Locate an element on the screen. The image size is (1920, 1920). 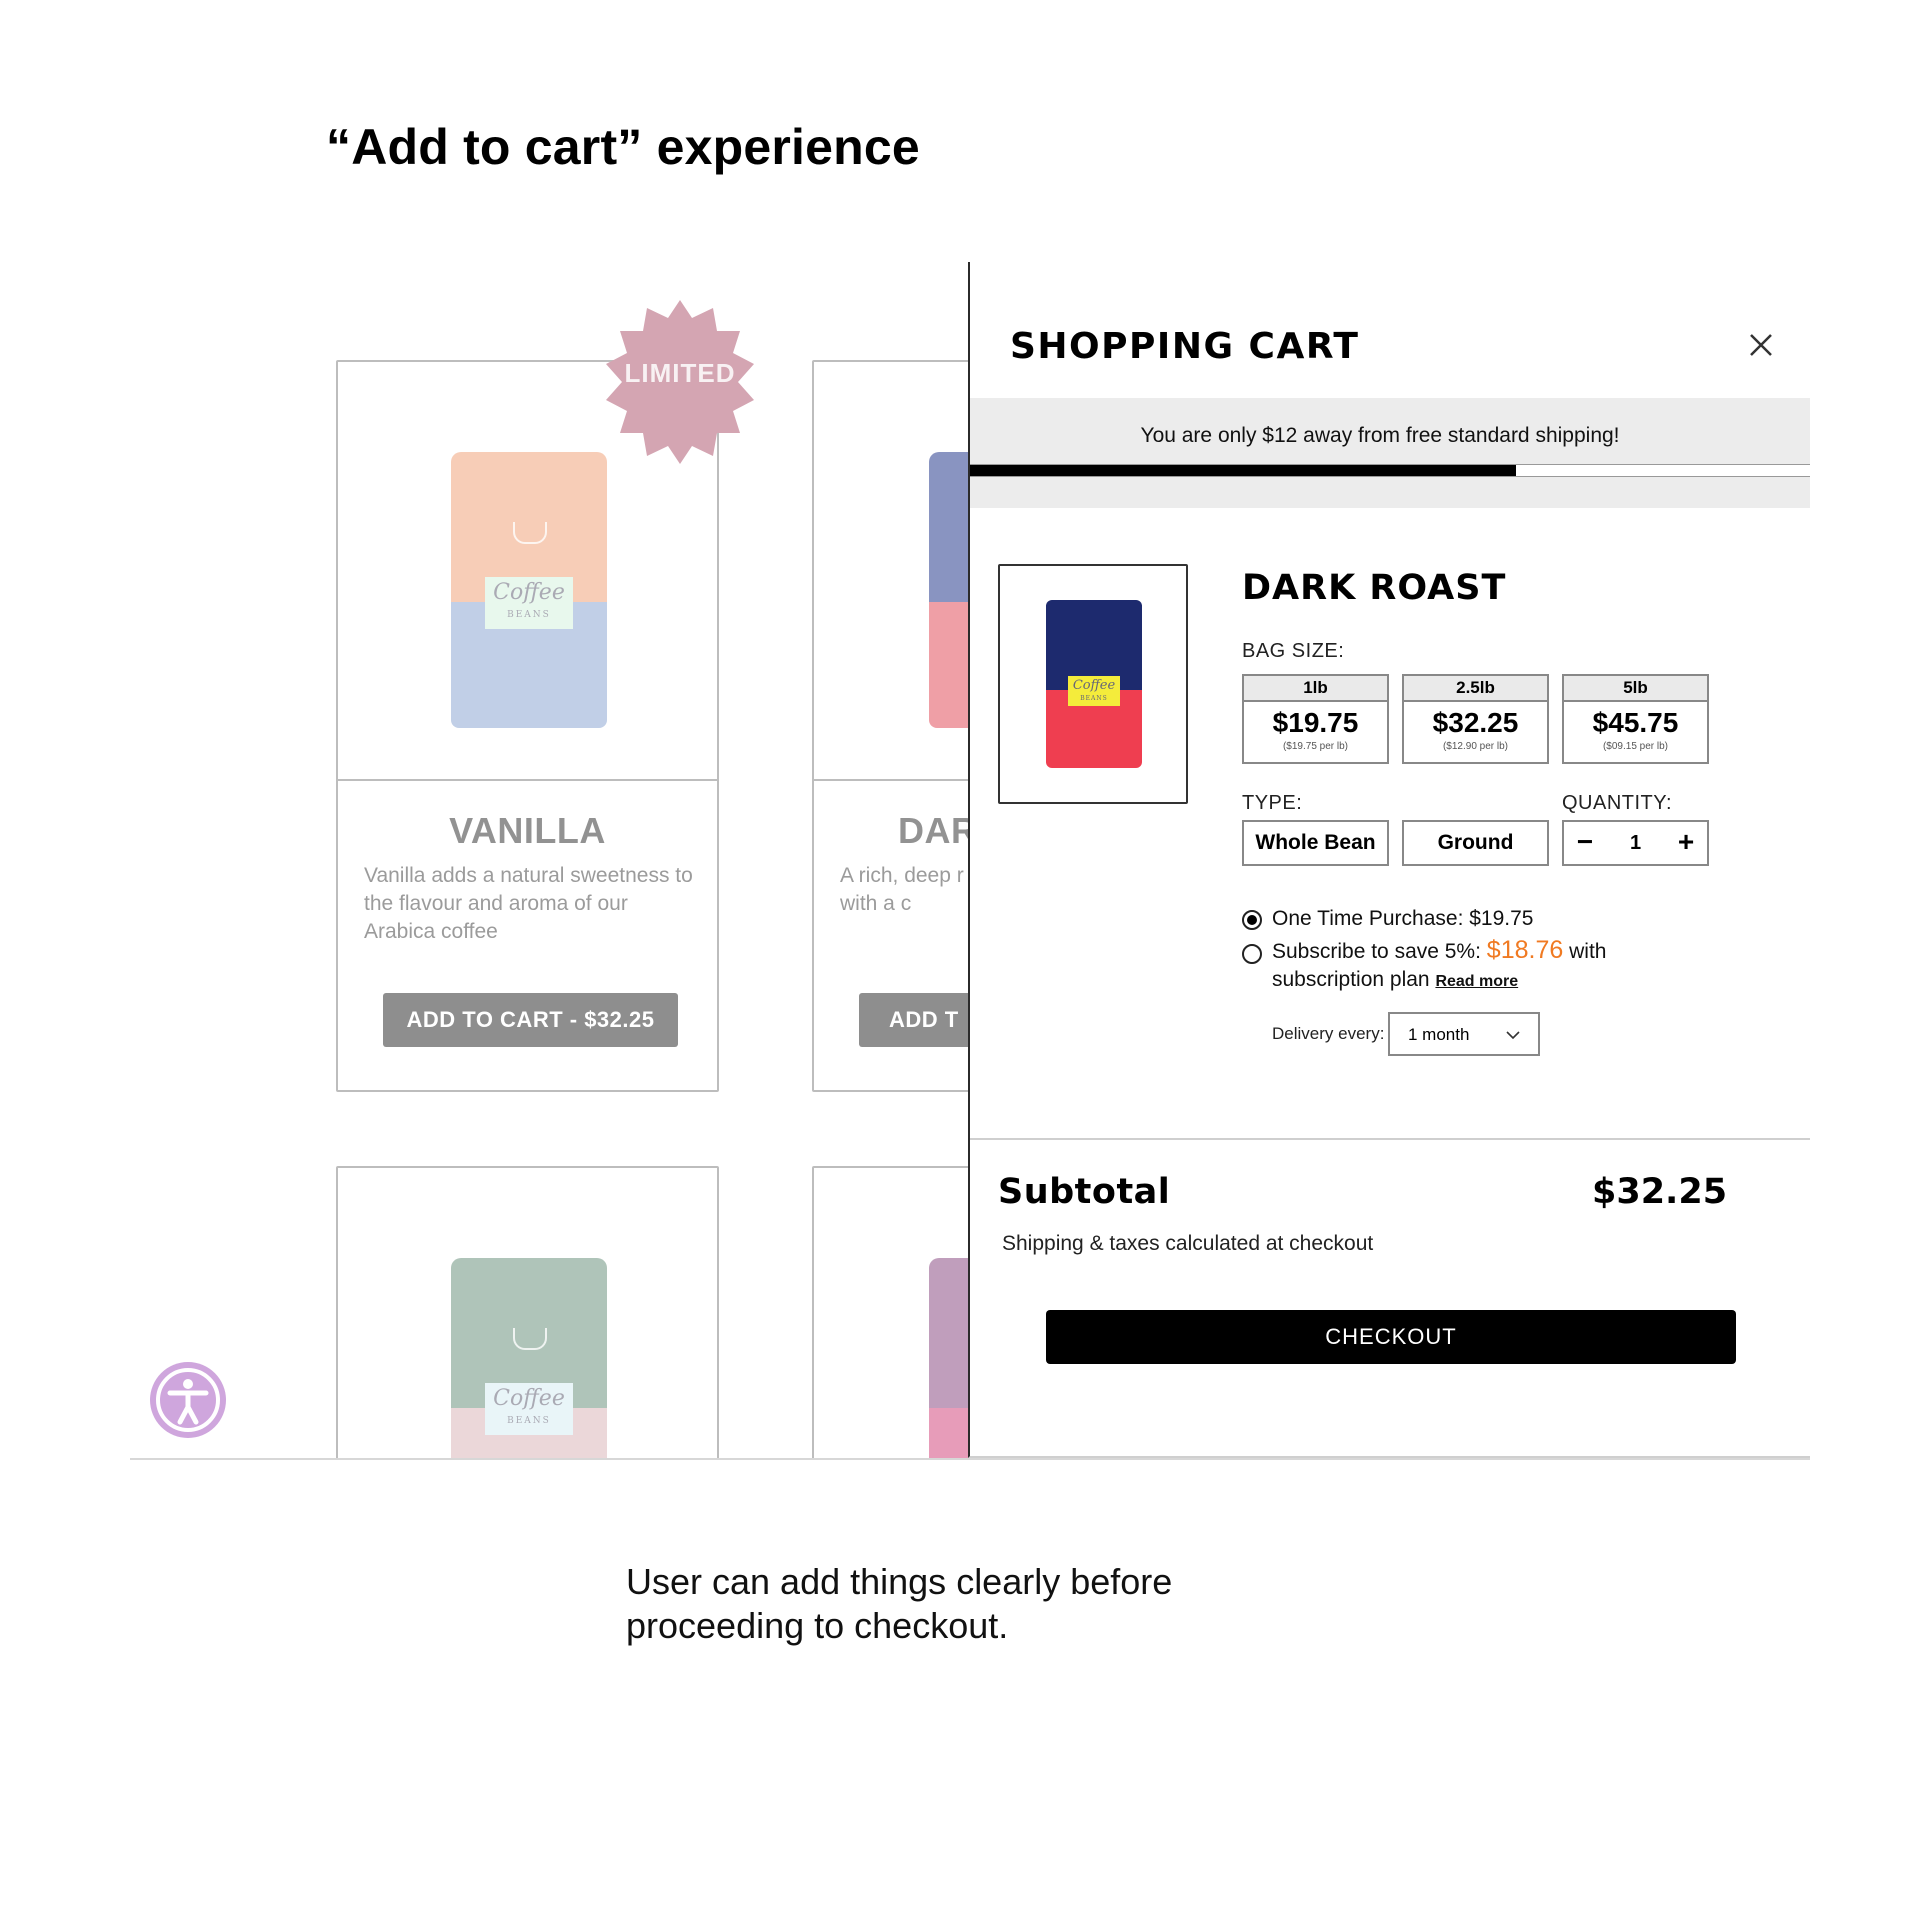
size-option-2-5lb: 2.5lb $32.25 ($12.90 per lb) is located at coordinates (1475, 719).